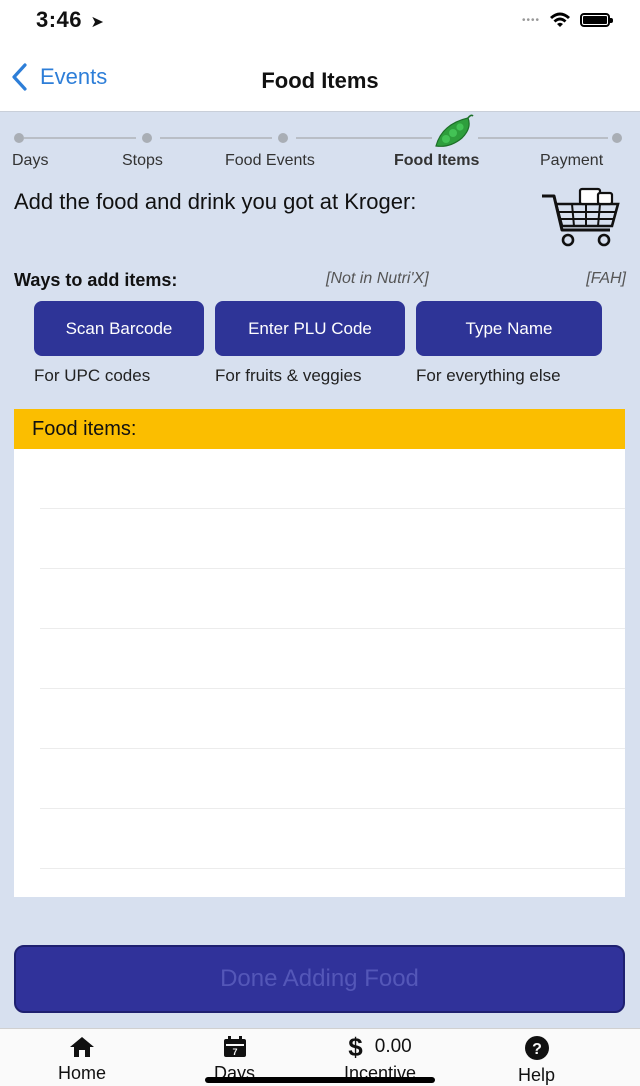  What do you see at coordinates (19, 77) in the screenshot?
I see `chevron-left-icon` at bounding box center [19, 77].